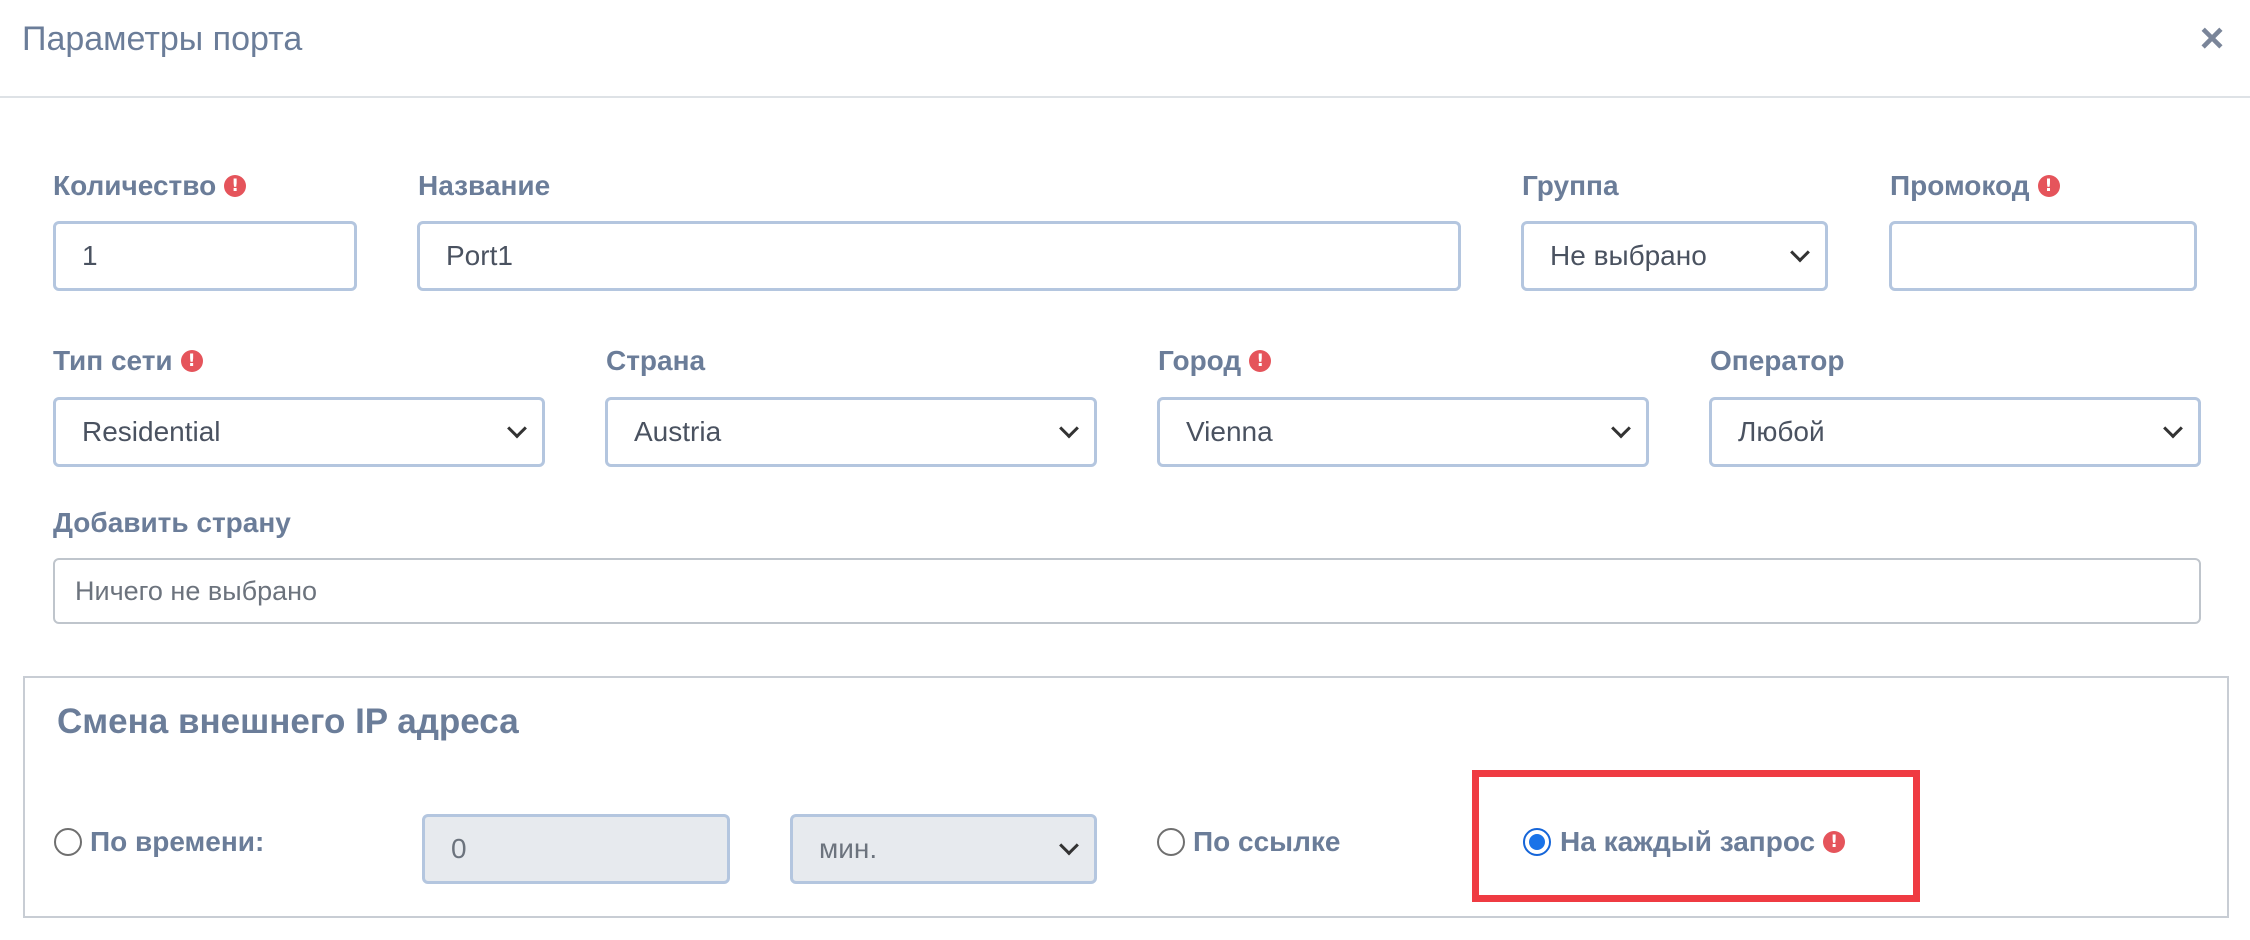  Describe the element at coordinates (1955, 432) in the screenshot. I see `operator-select: Любой` at that location.